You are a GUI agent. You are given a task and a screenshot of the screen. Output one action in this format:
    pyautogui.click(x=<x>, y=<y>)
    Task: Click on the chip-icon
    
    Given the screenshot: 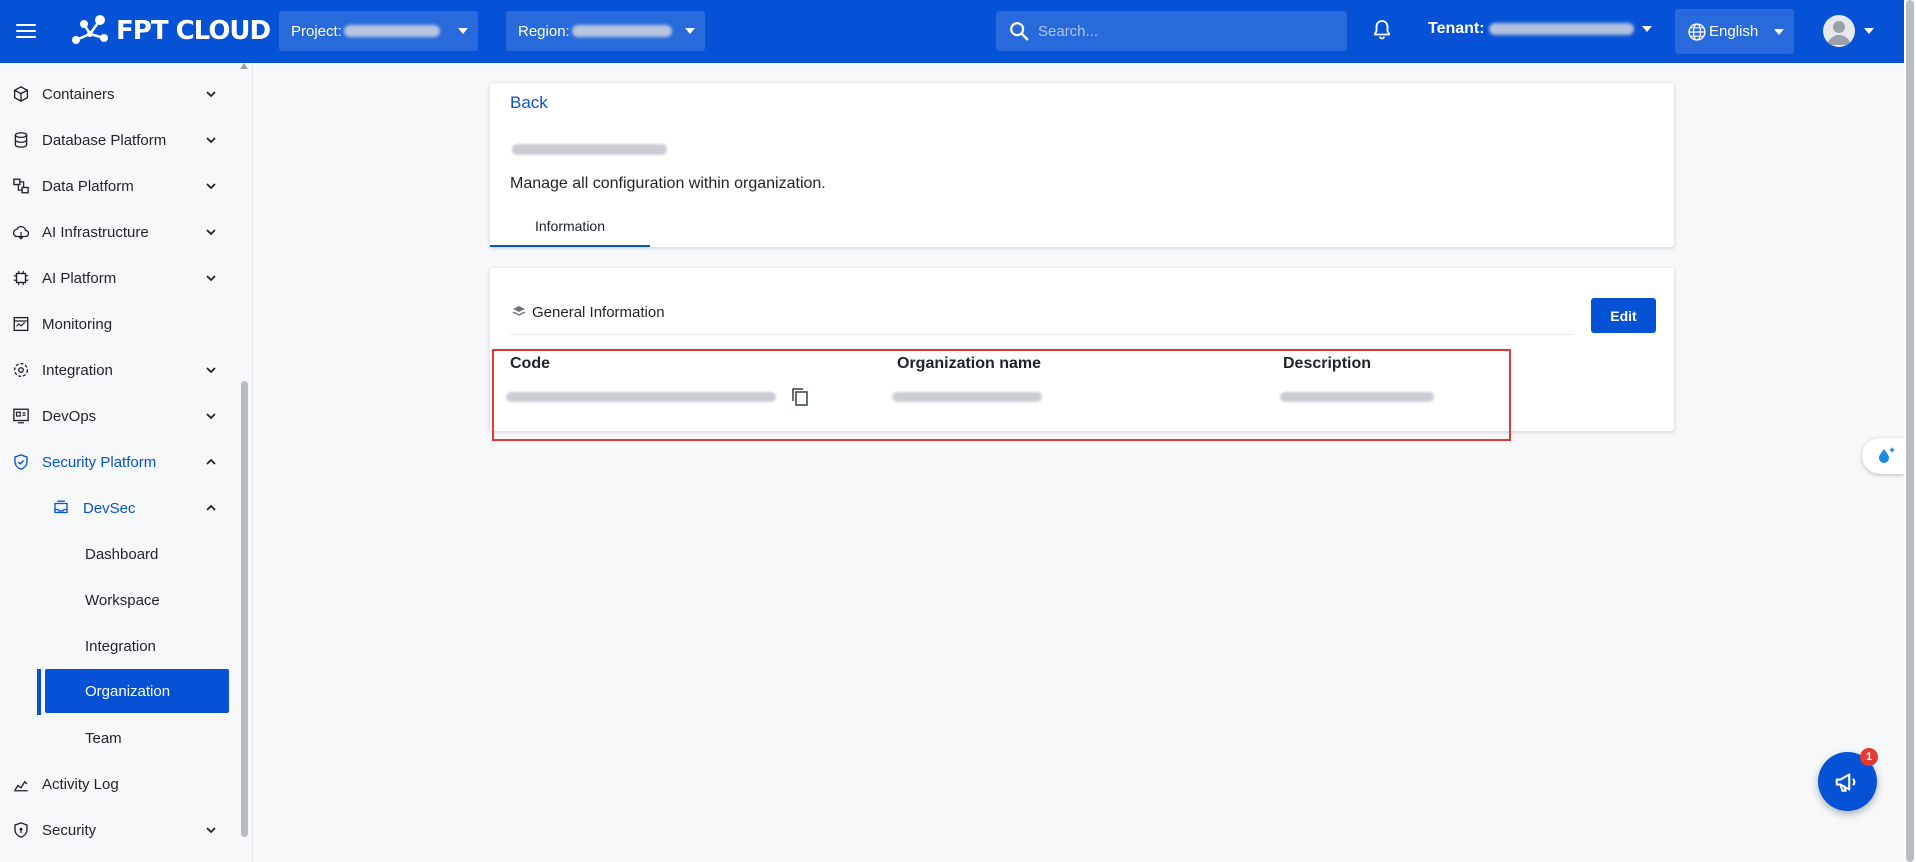 What is the action you would take?
    pyautogui.click(x=21, y=278)
    